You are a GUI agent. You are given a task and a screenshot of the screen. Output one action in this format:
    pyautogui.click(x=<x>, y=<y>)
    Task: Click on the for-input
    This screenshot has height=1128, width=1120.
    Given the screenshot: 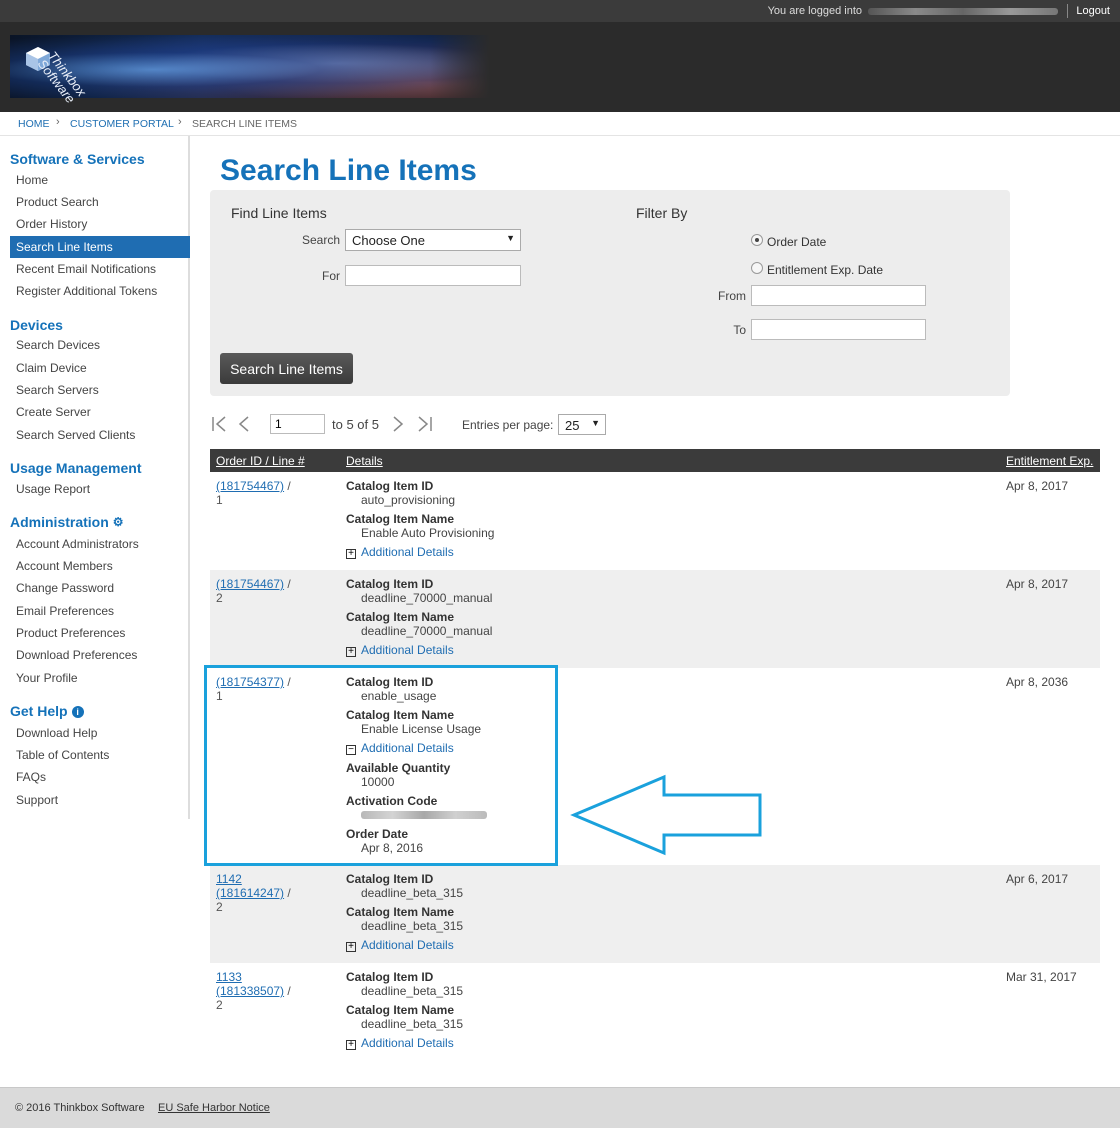 What is the action you would take?
    pyautogui.click(x=433, y=275)
    